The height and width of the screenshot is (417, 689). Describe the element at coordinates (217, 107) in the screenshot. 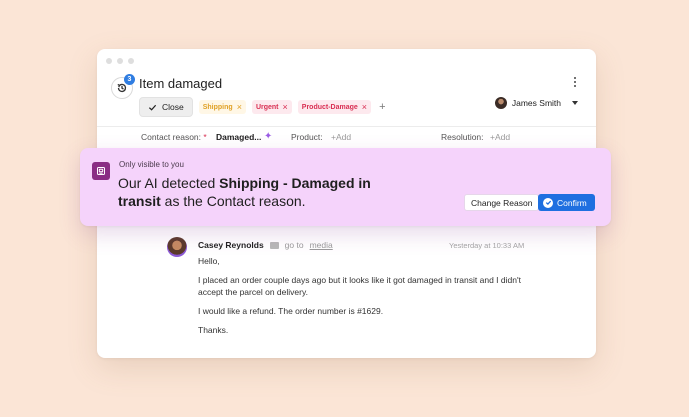

I see `tag-label: Shipping` at that location.